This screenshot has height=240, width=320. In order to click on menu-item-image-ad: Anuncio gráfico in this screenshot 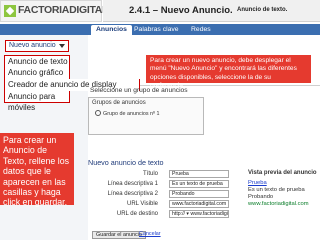, I will do `click(37, 73)`.